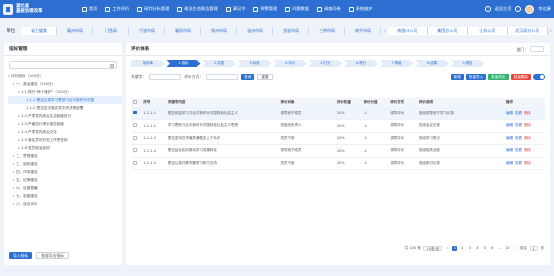 Image resolution: width=554 pixels, height=276 pixels. I want to click on unit-tab: 襄阳市局, so click(183, 31).